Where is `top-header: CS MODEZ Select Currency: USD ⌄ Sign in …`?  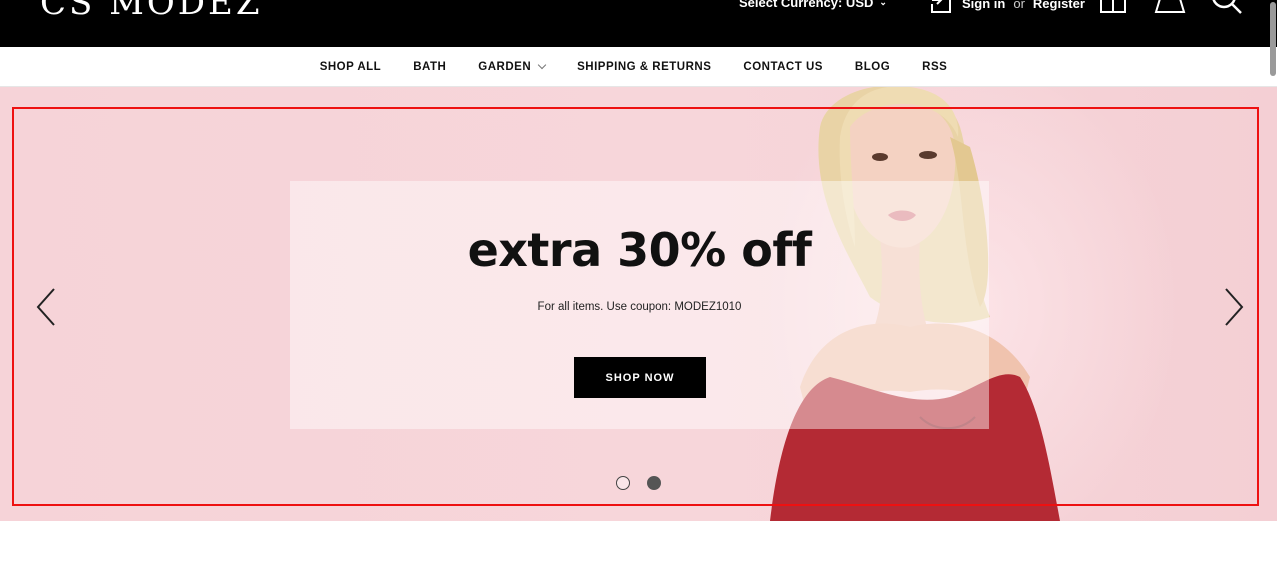 top-header: CS MODEZ Select Currency: USD ⌄ Sign in … is located at coordinates (638, 23).